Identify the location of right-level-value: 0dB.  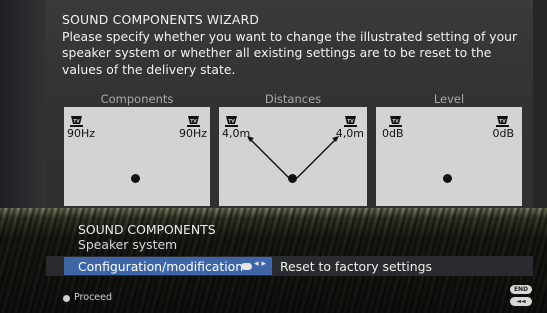
(503, 133).